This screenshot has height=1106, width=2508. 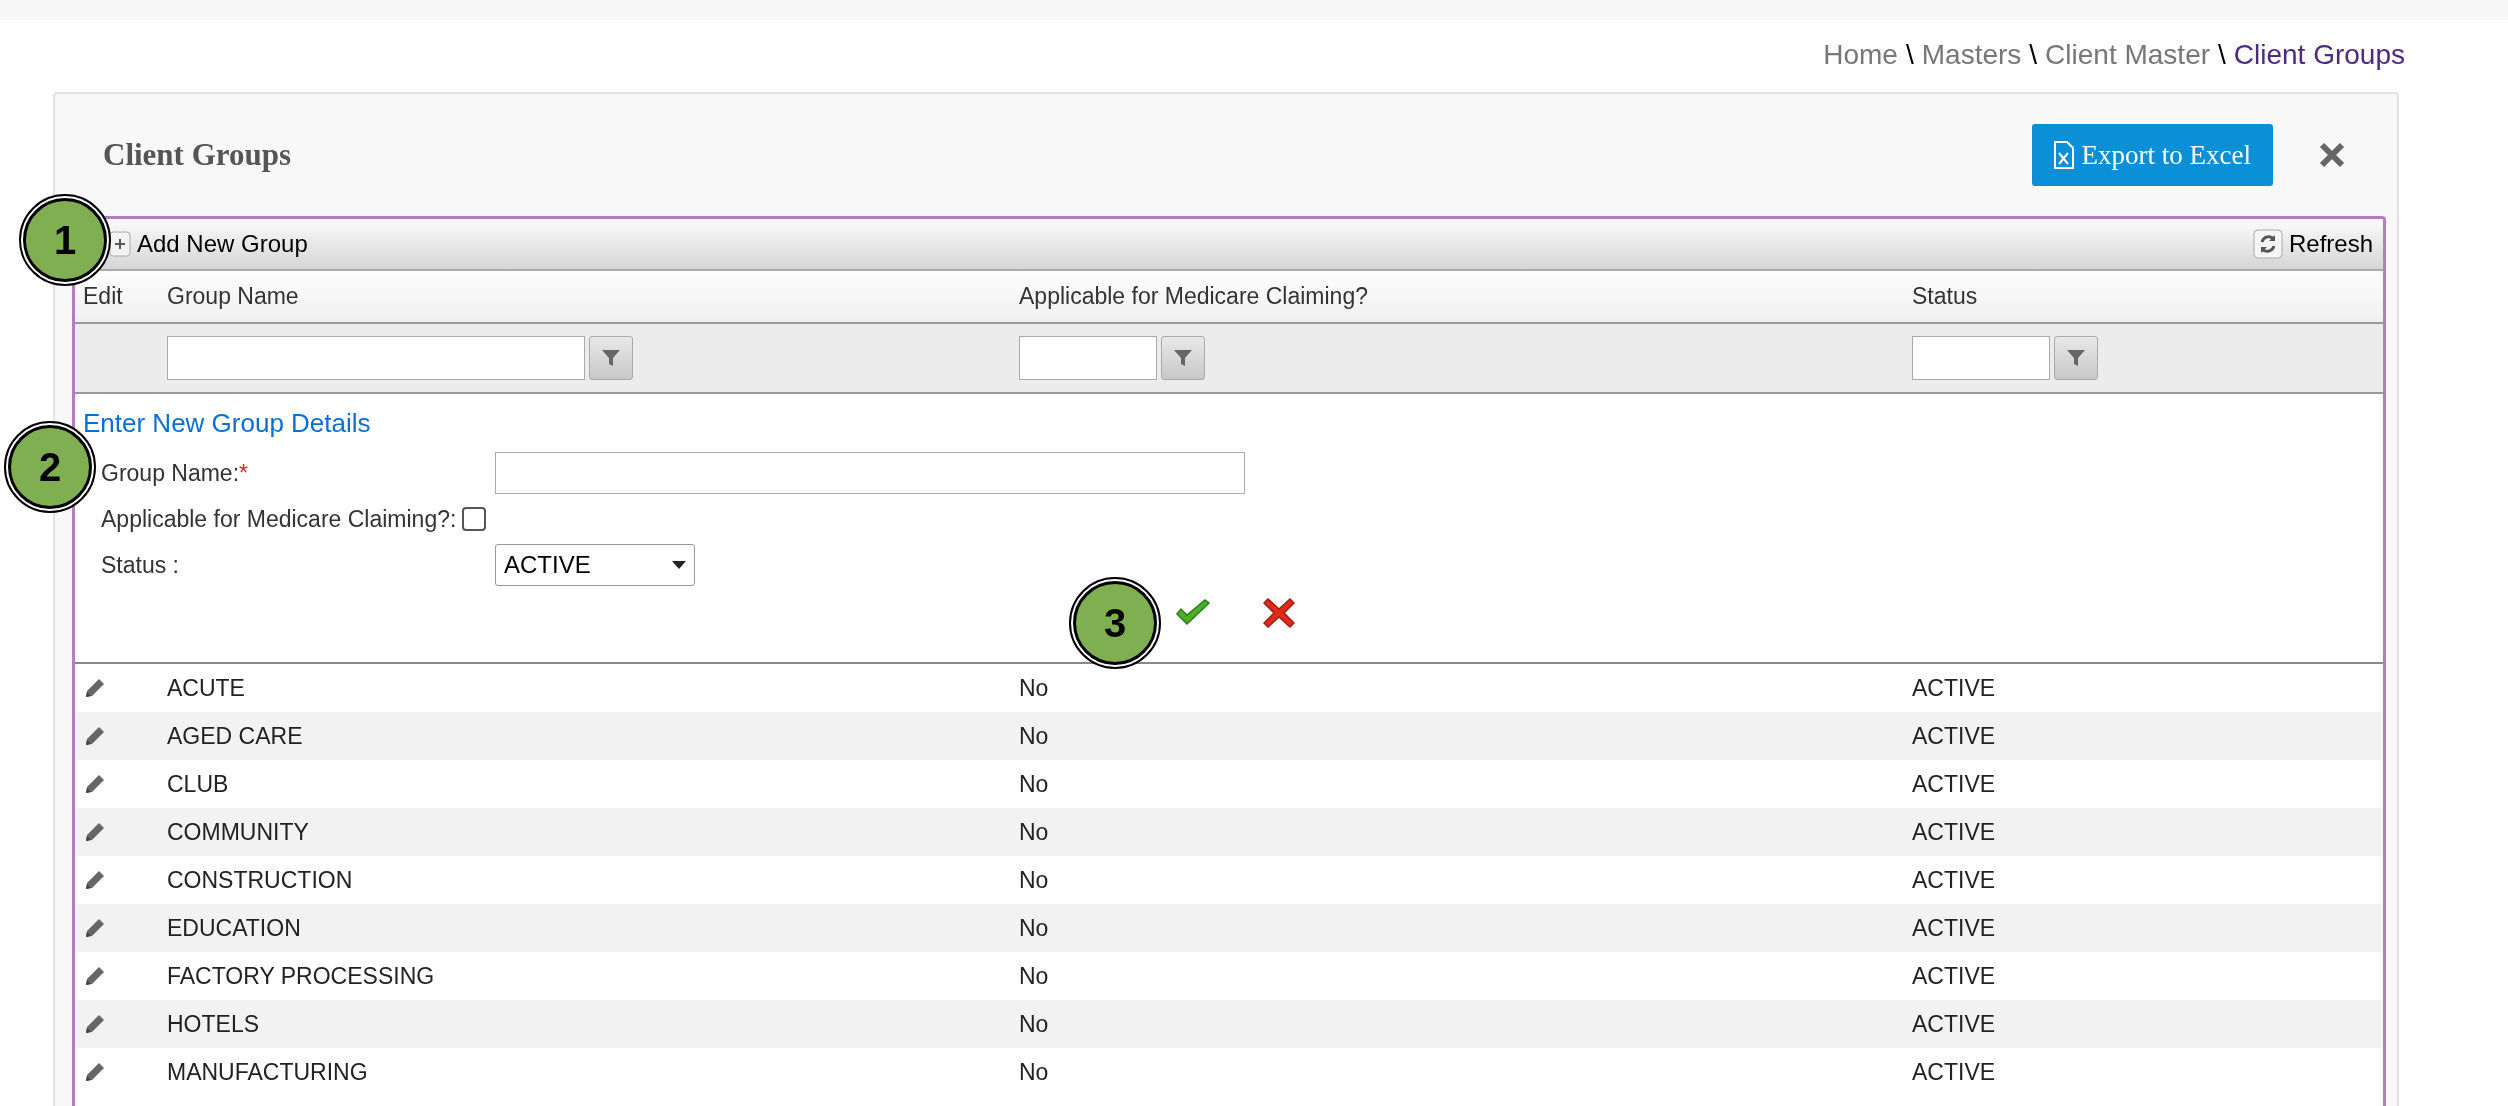 I want to click on plus-icon, so click(x=120, y=244).